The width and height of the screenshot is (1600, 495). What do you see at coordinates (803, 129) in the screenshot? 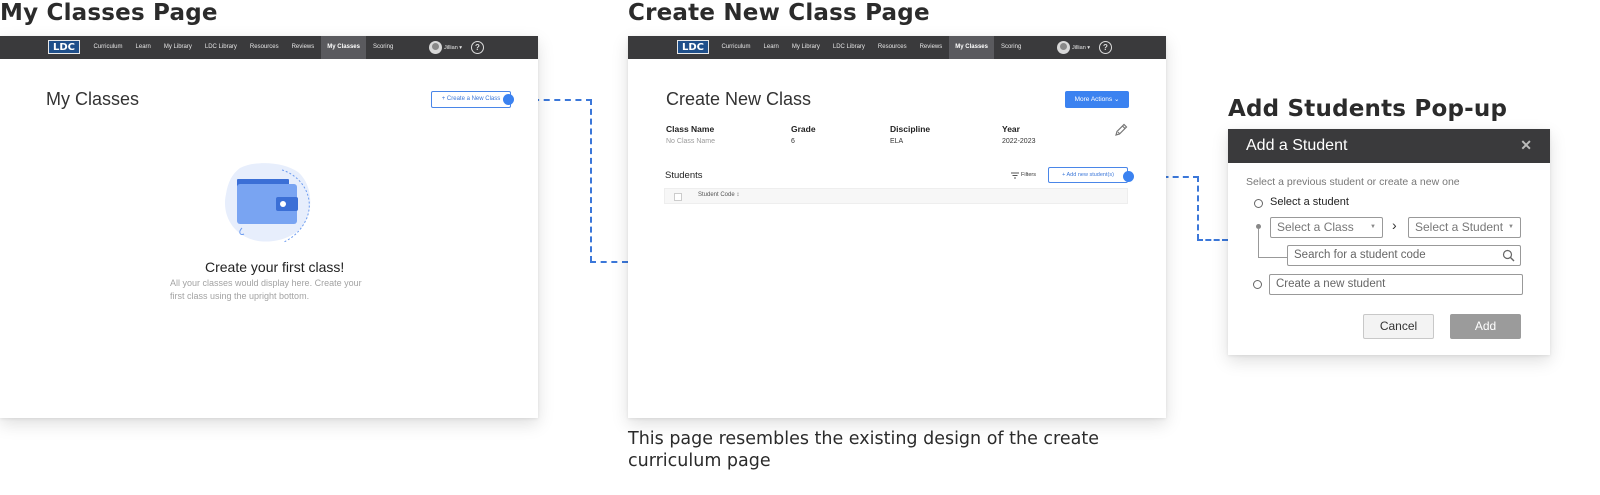
I see `grade-label: Grade` at bounding box center [803, 129].